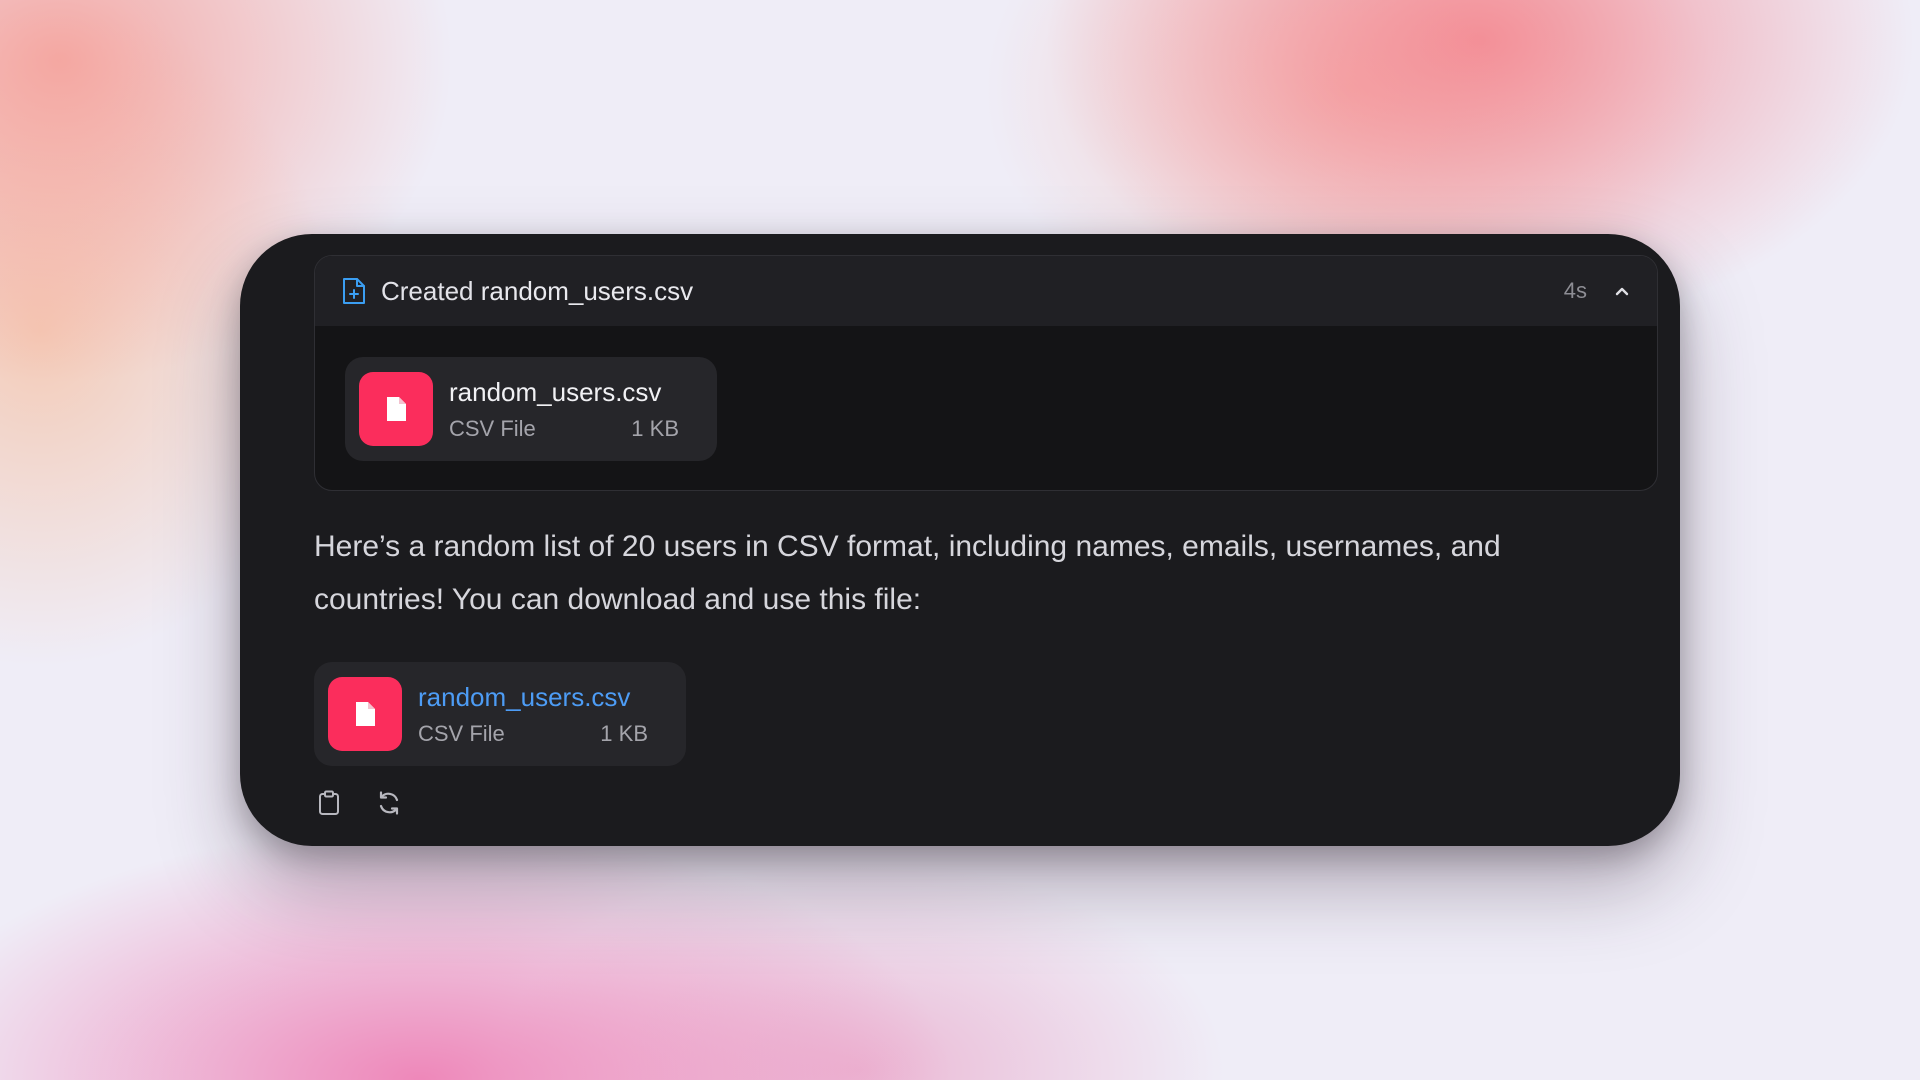 This screenshot has width=1920, height=1080. What do you see at coordinates (986, 291) in the screenshot?
I see `tool-call-header: Created random_users.csv 4s` at bounding box center [986, 291].